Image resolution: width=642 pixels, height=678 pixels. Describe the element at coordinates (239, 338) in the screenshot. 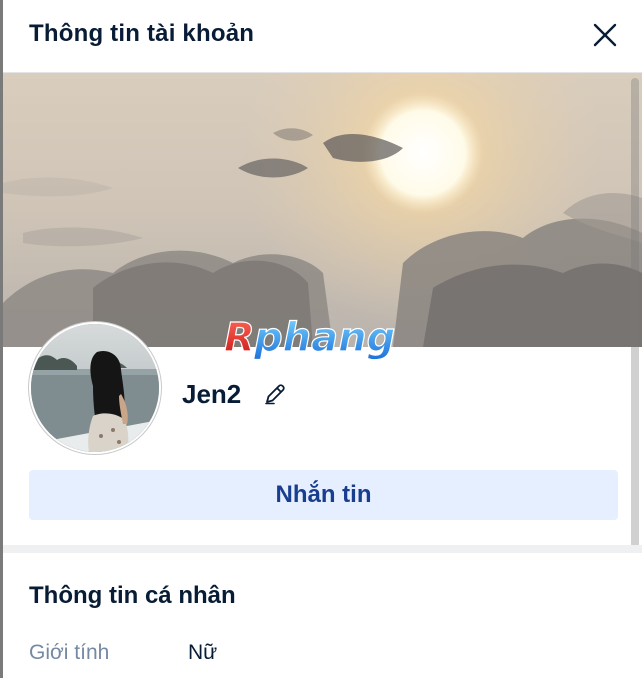

I see `svg-text: R` at that location.